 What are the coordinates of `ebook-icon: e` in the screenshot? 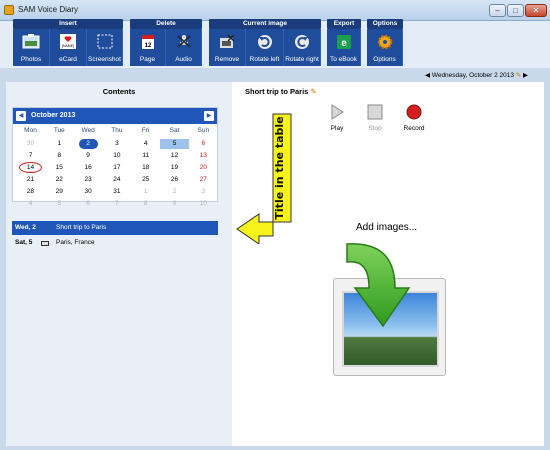 It's located at (343, 42).